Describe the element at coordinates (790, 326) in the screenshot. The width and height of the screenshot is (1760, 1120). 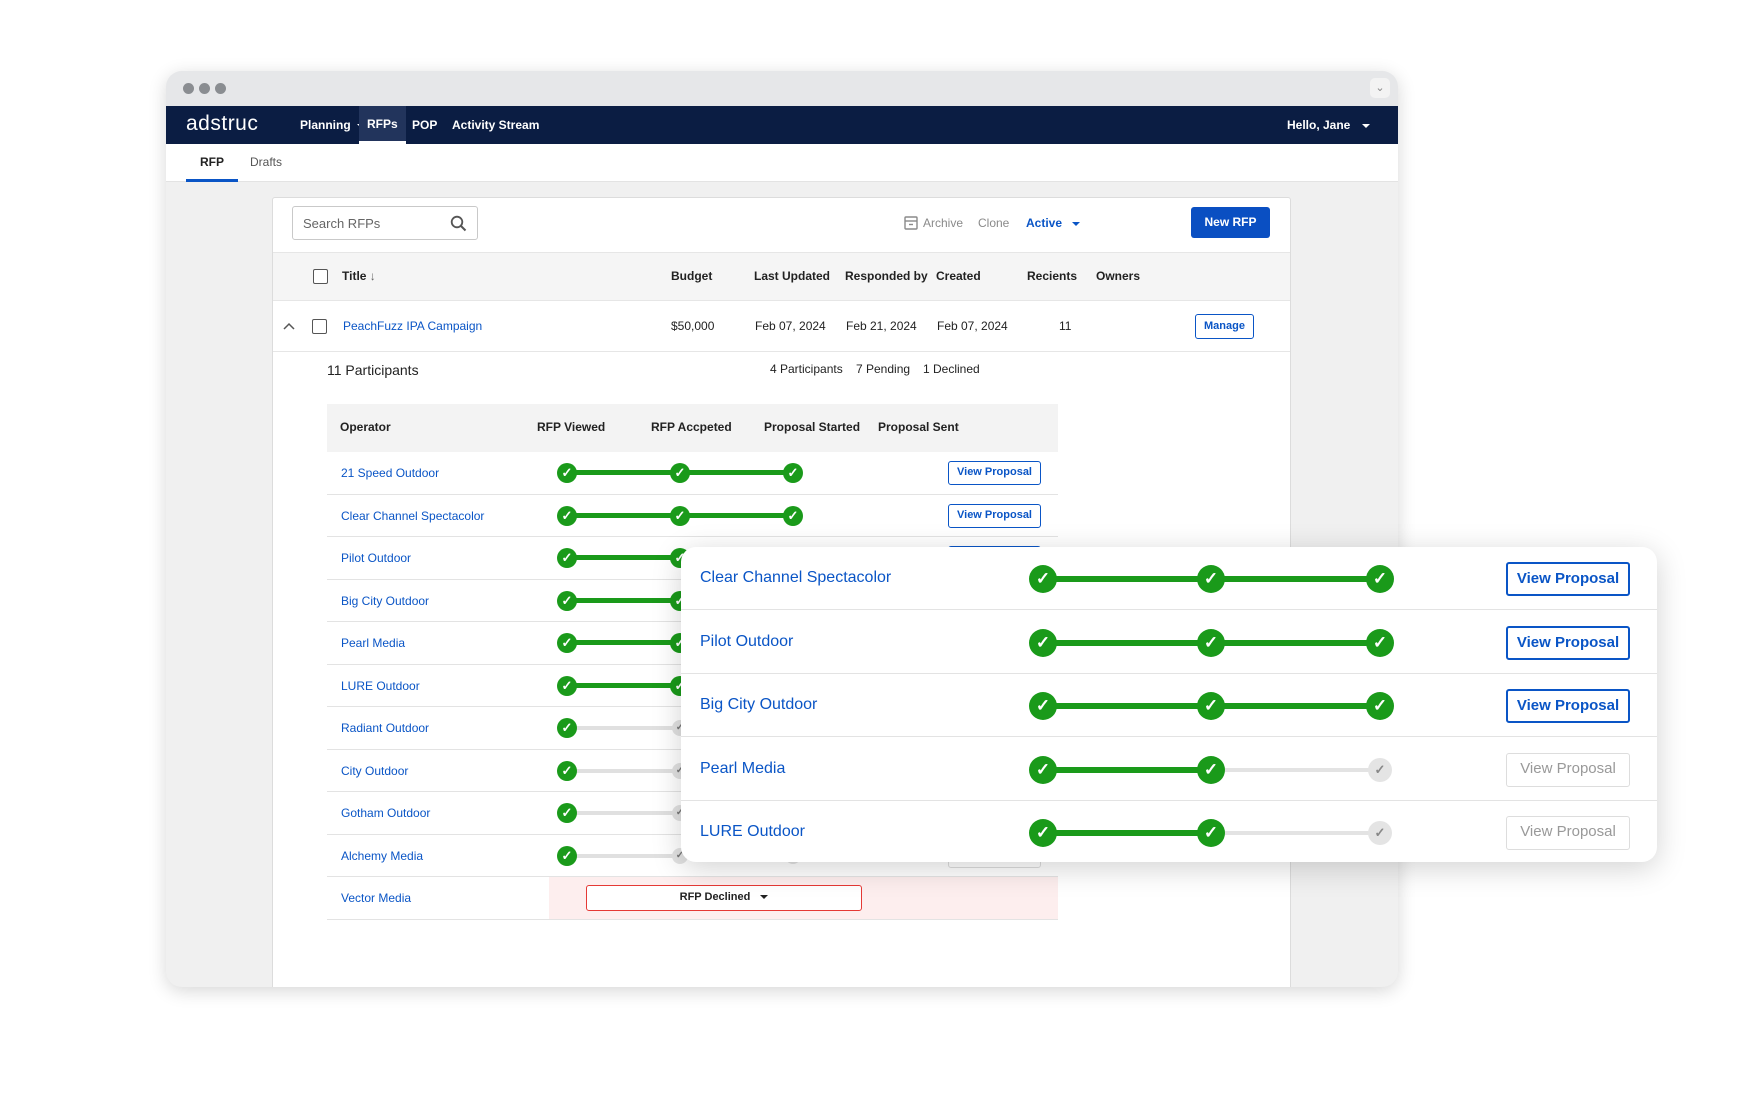
I see `rfp-last-updated: Feb 07, 2024` at that location.